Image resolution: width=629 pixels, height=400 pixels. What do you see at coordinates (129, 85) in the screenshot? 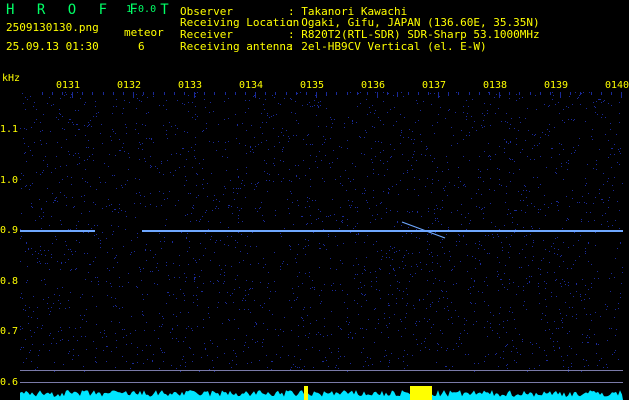
I see `x-tick-0132: 0132` at bounding box center [129, 85].